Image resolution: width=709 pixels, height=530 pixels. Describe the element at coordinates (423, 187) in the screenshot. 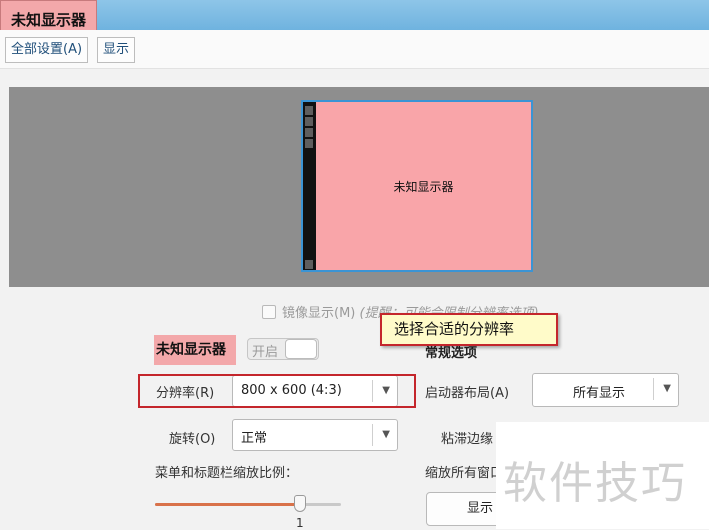

I see `monitor-label: 未知显示器` at that location.